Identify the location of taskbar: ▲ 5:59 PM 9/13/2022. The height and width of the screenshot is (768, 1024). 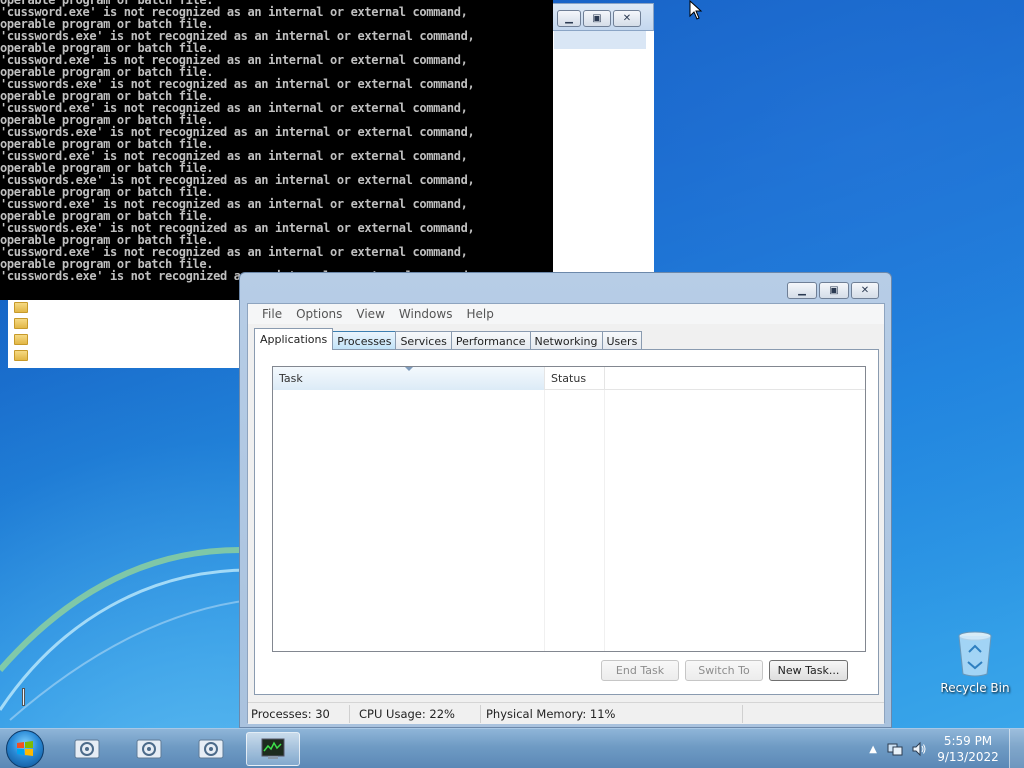
(512, 748).